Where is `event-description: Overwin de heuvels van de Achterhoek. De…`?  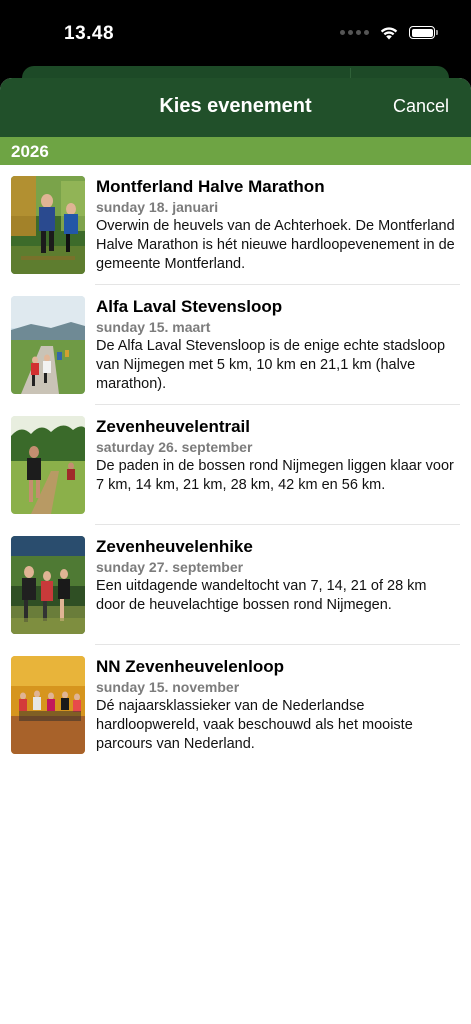
event-description: Overwin de heuvels van de Achterhoek. De… is located at coordinates (275, 245).